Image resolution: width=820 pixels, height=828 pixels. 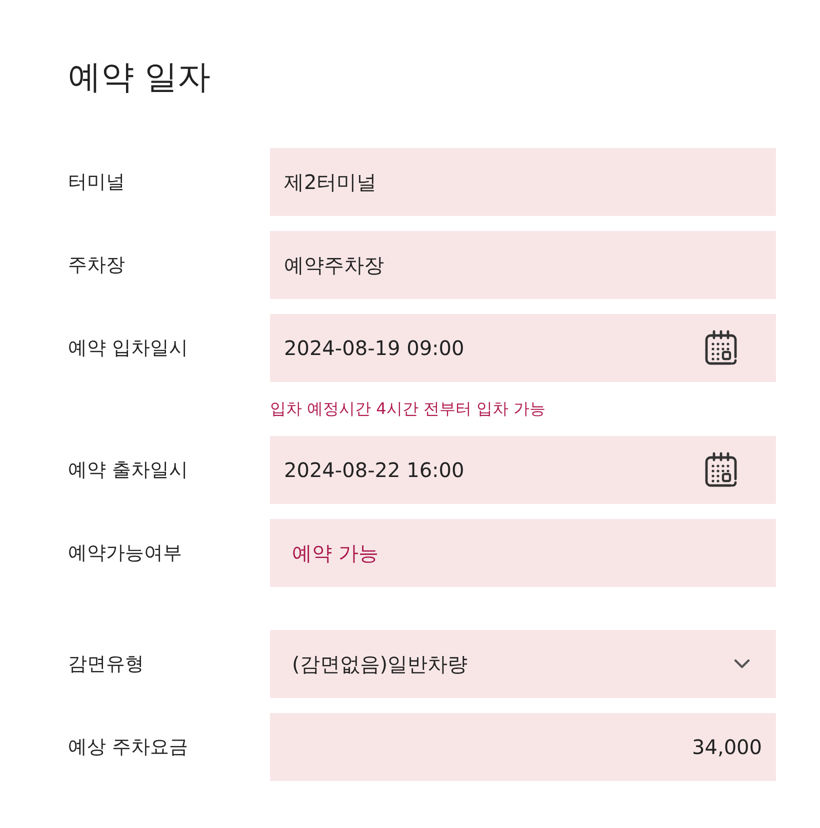 What do you see at coordinates (523, 348) in the screenshot?
I see `date-field: 2024-08-19 09:00` at bounding box center [523, 348].